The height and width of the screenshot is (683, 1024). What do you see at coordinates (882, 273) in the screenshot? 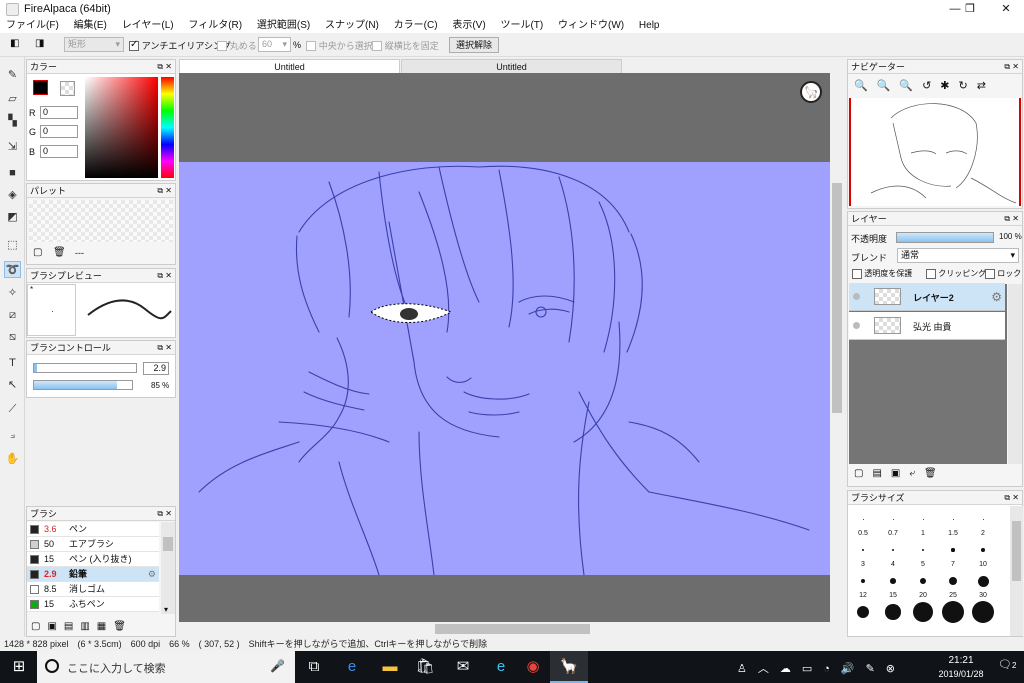
I see `protect-alpha-checkbox: 透明度を保護` at bounding box center [882, 273].